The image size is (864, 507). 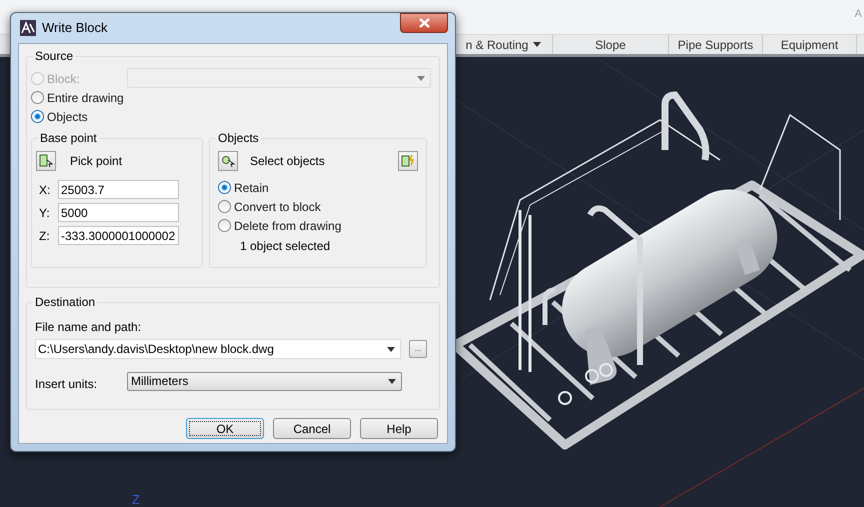 I want to click on window-title: Write Block, so click(x=75, y=28).